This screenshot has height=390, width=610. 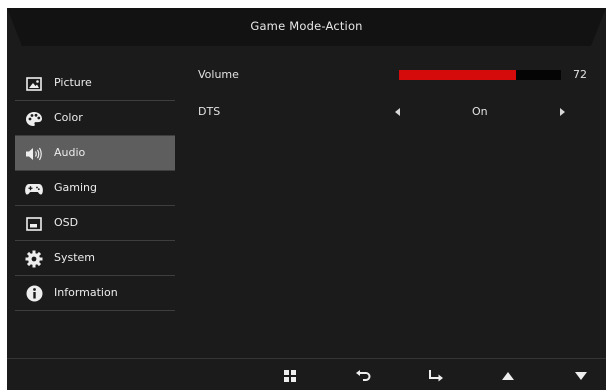 I want to click on gear-icon, so click(x=34, y=258).